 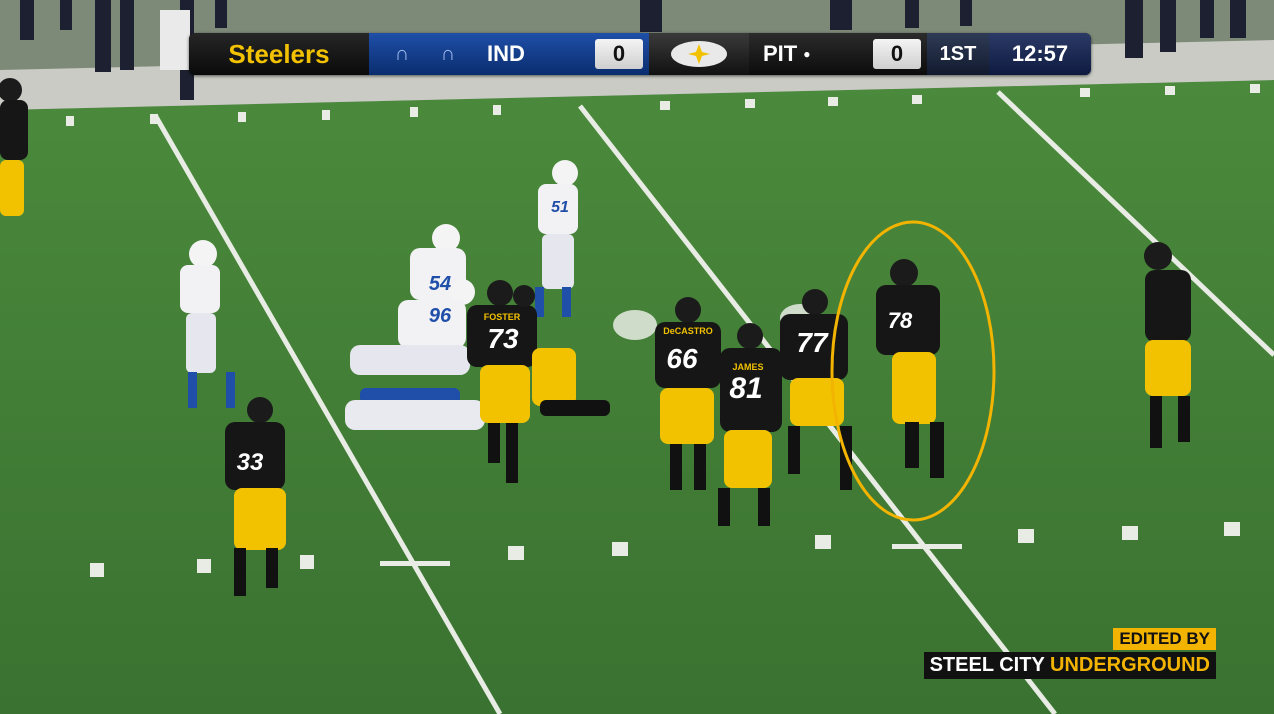 I want to click on away-team-abbr: IND, so click(x=506, y=53).